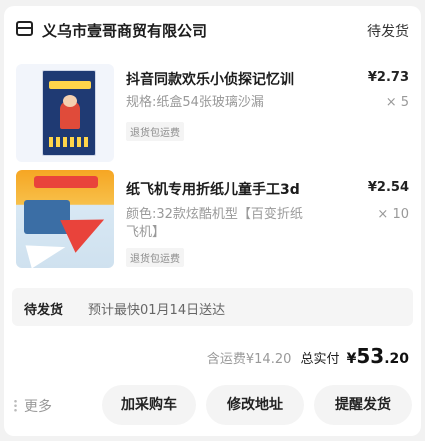  What do you see at coordinates (396, 359) in the screenshot?
I see `total-amount-decimal: .20` at bounding box center [396, 359].